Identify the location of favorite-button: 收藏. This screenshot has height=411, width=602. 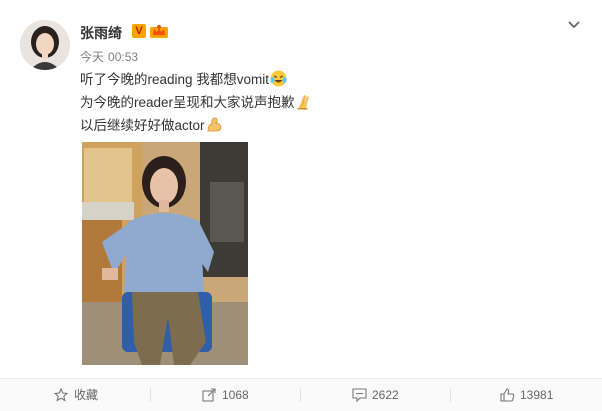
(84, 395).